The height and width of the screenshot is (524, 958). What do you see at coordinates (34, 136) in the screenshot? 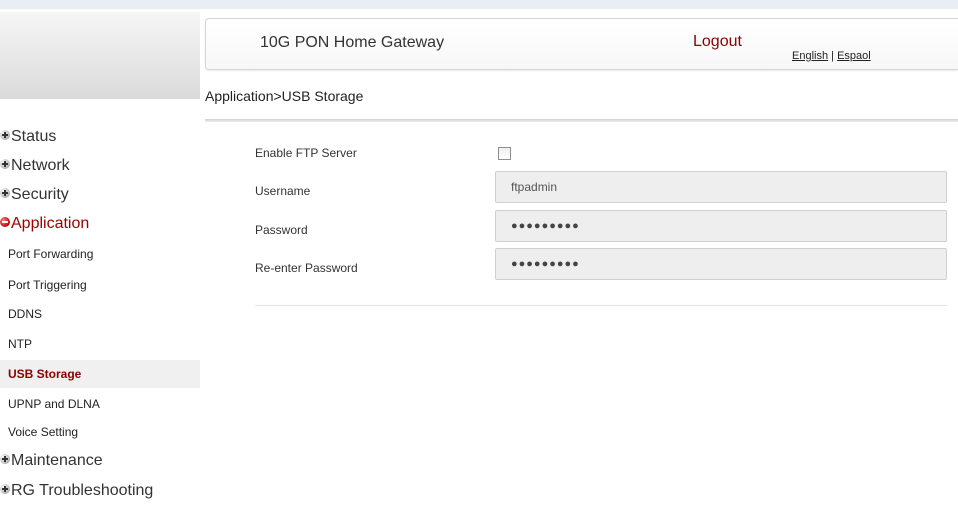
I see `sidebar-item-label: Status` at bounding box center [34, 136].